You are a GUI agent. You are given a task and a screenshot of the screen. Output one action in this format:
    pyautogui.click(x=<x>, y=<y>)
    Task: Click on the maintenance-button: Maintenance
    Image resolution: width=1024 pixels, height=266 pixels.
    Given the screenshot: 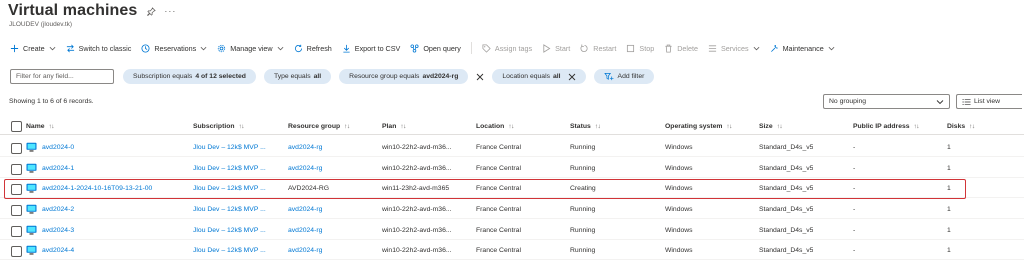 What is the action you would take?
    pyautogui.click(x=802, y=48)
    